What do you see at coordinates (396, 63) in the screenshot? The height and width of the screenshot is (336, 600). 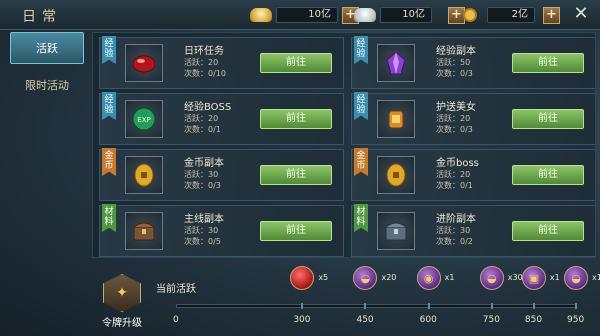 I see `purple-crystal-icon` at bounding box center [396, 63].